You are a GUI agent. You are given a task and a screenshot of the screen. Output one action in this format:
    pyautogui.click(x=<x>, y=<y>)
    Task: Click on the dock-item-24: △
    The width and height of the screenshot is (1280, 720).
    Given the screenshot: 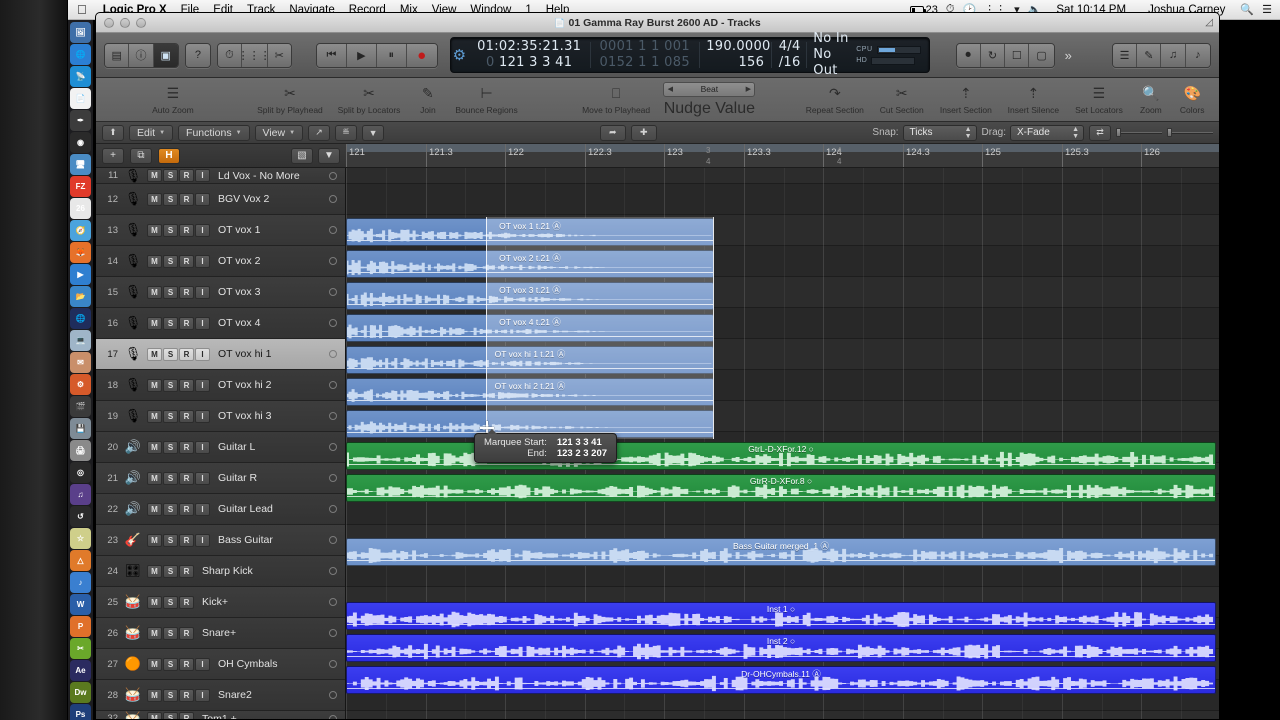 What is the action you would take?
    pyautogui.click(x=80, y=560)
    